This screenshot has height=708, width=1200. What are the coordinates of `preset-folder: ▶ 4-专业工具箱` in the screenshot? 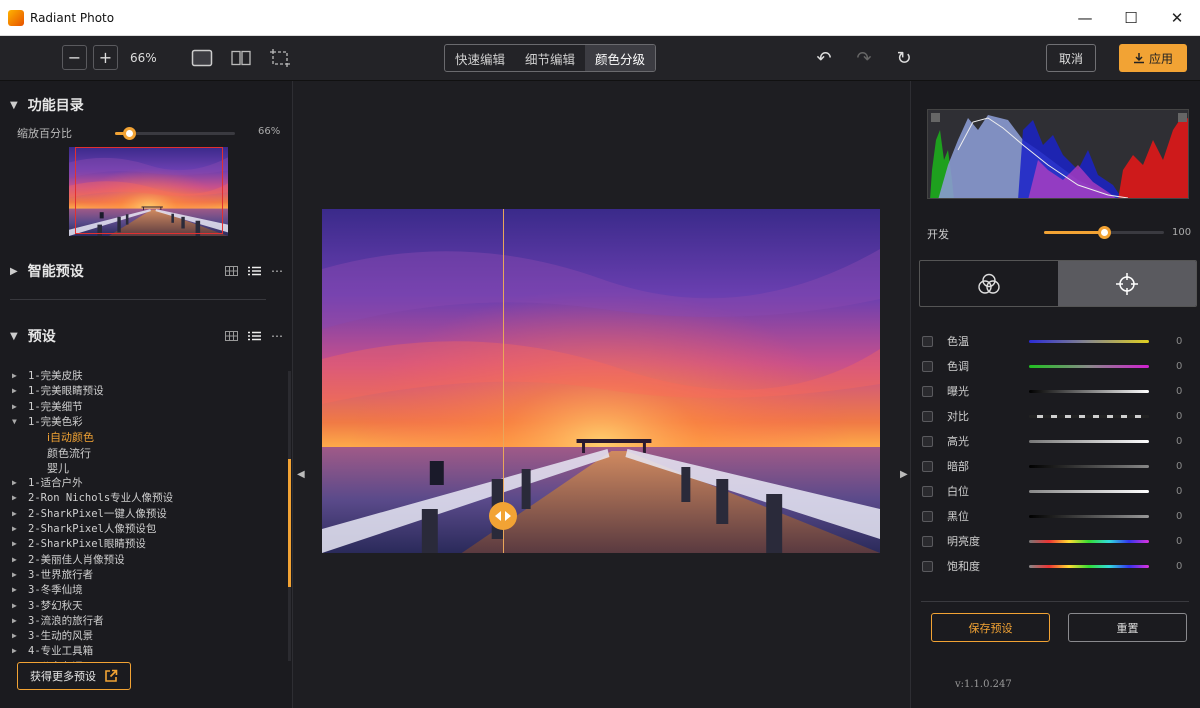 It's located at (52, 650).